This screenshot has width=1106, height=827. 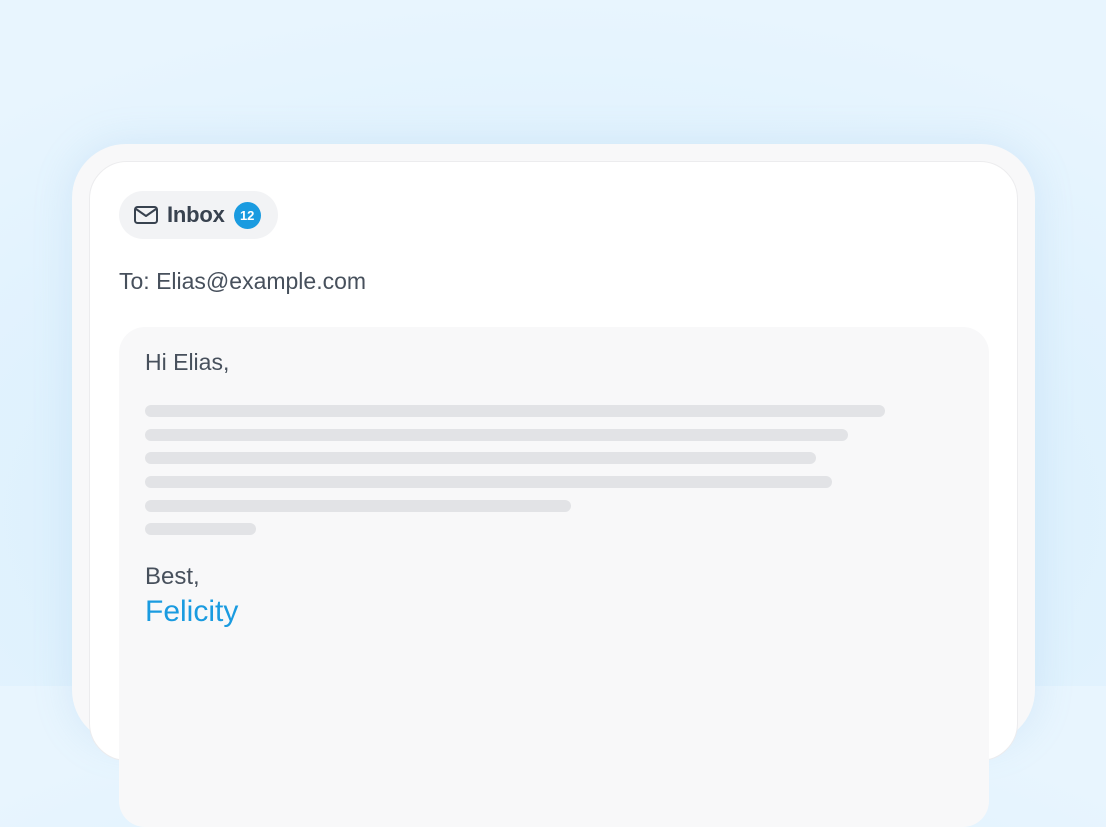 I want to click on inbox-label: Inbox, so click(x=196, y=214).